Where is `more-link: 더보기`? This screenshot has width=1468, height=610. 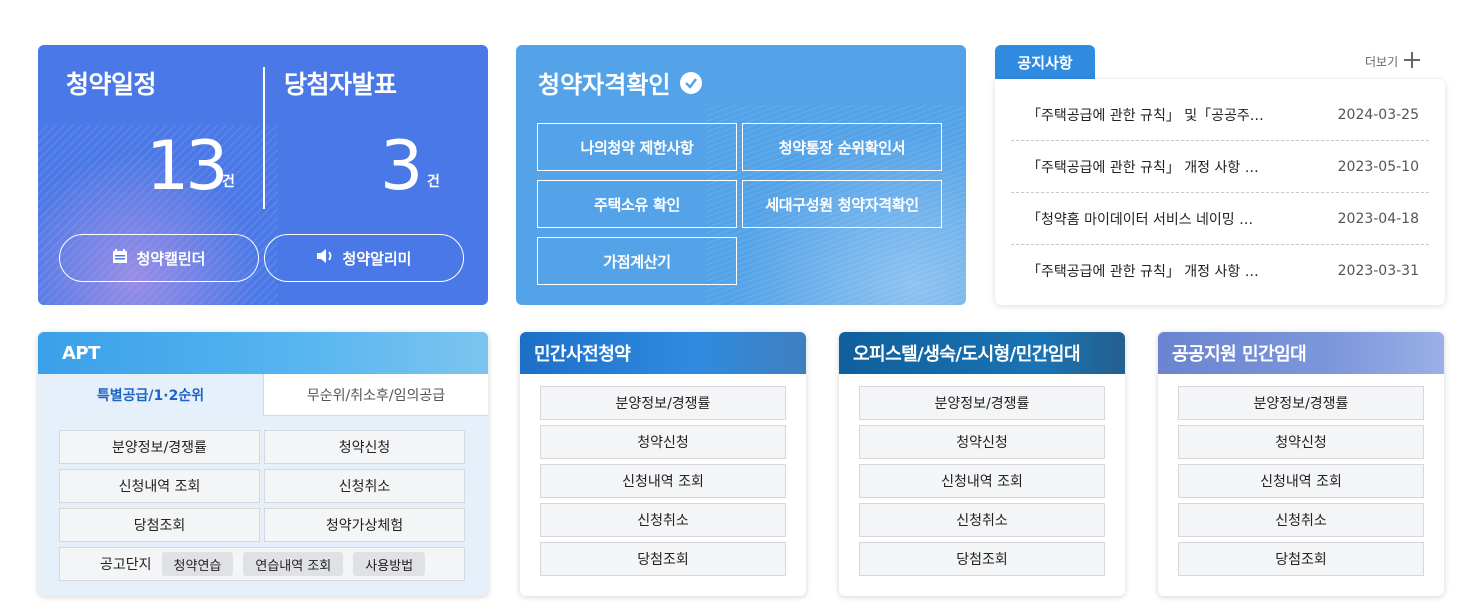
more-link: 더보기 is located at coordinates (1393, 61).